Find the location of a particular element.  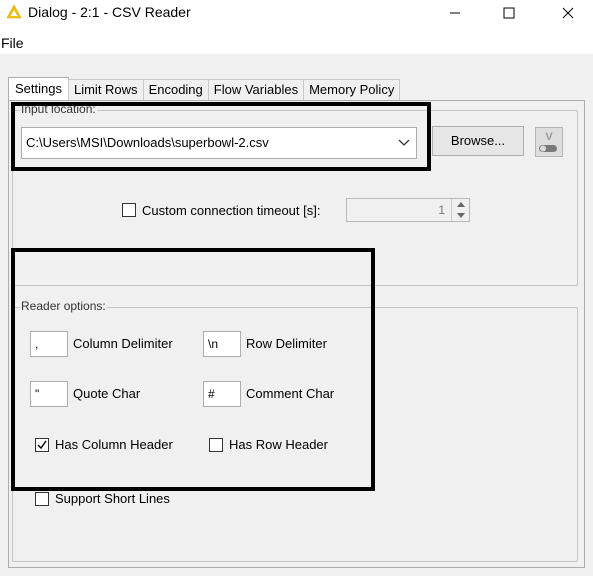

spinner-down-icon is located at coordinates (461, 215).